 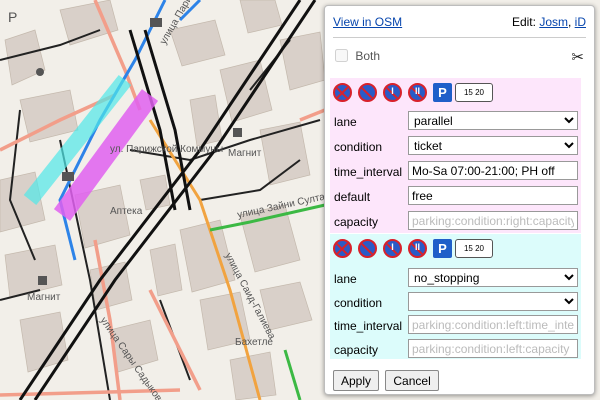 I want to click on right-capacity-input, so click(x=493, y=220).